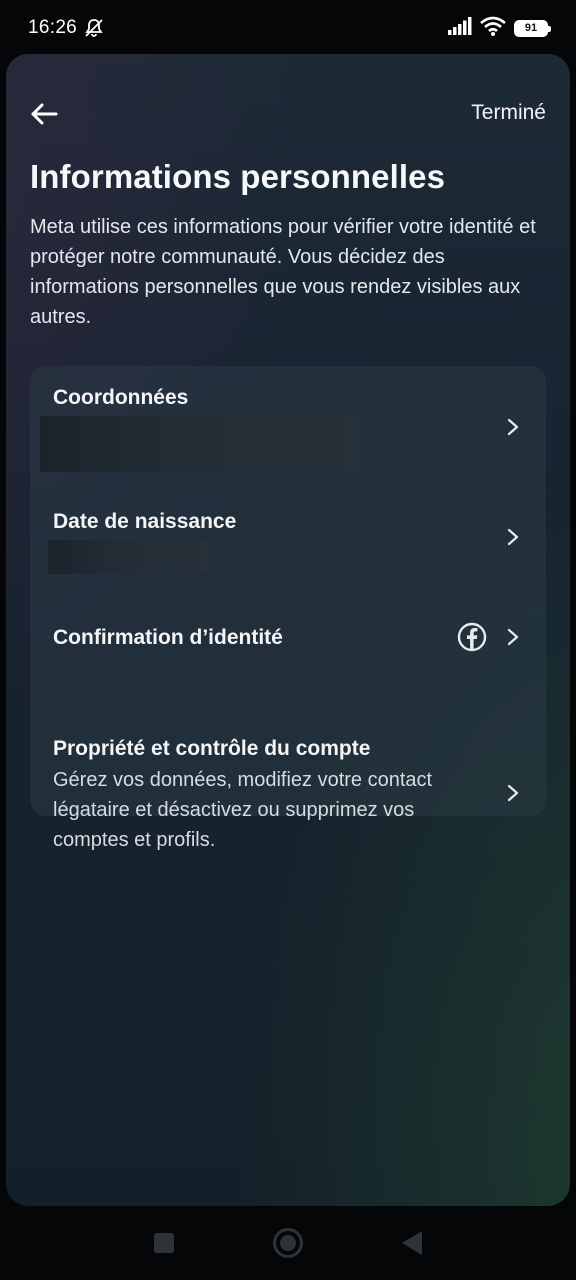  Describe the element at coordinates (472, 637) in the screenshot. I see `facebook-icon` at that location.